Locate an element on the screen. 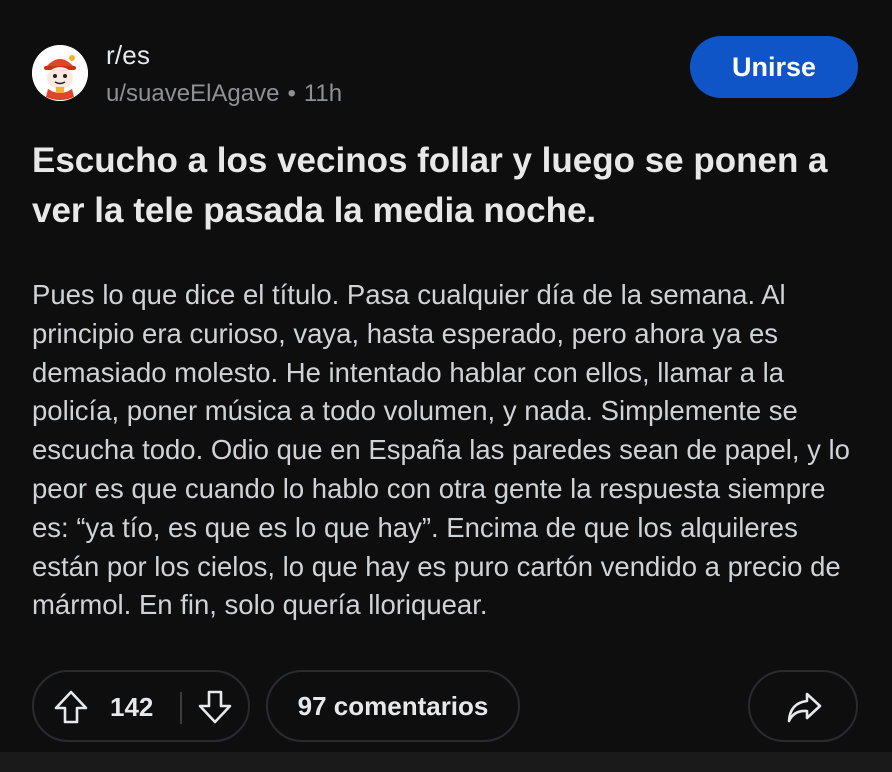 The height and width of the screenshot is (772, 892). post-age: 11h is located at coordinates (323, 93).